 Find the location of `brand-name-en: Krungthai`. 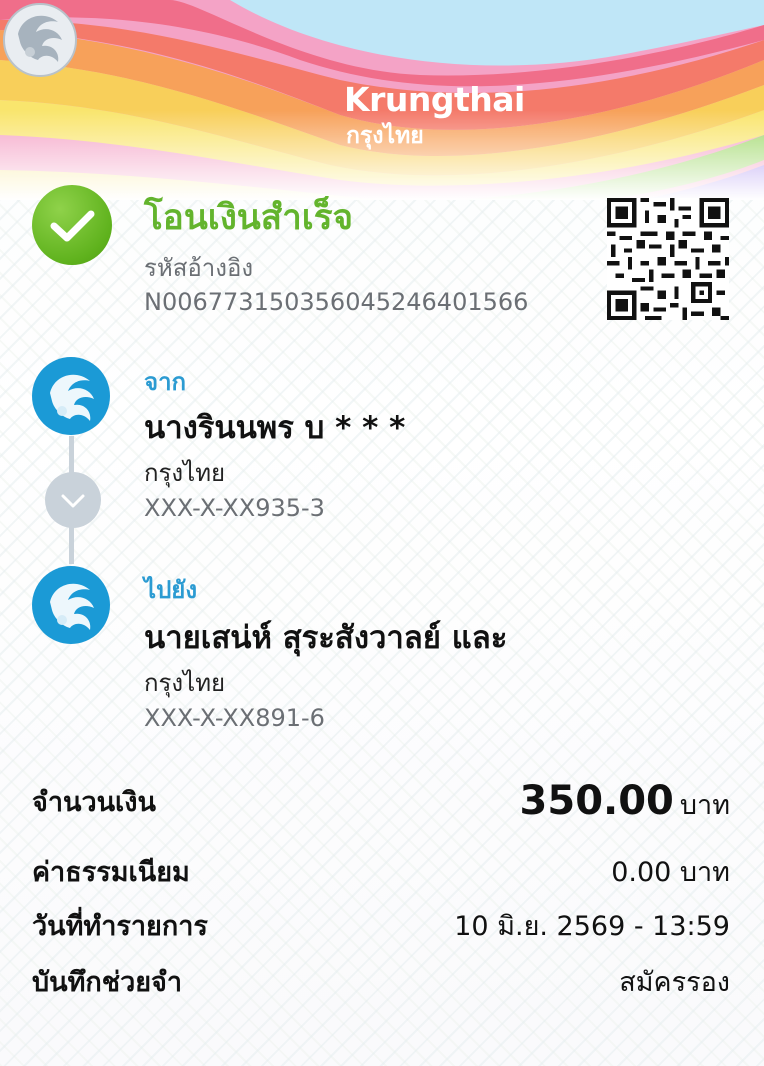

brand-name-en: Krungthai is located at coordinates (434, 99).